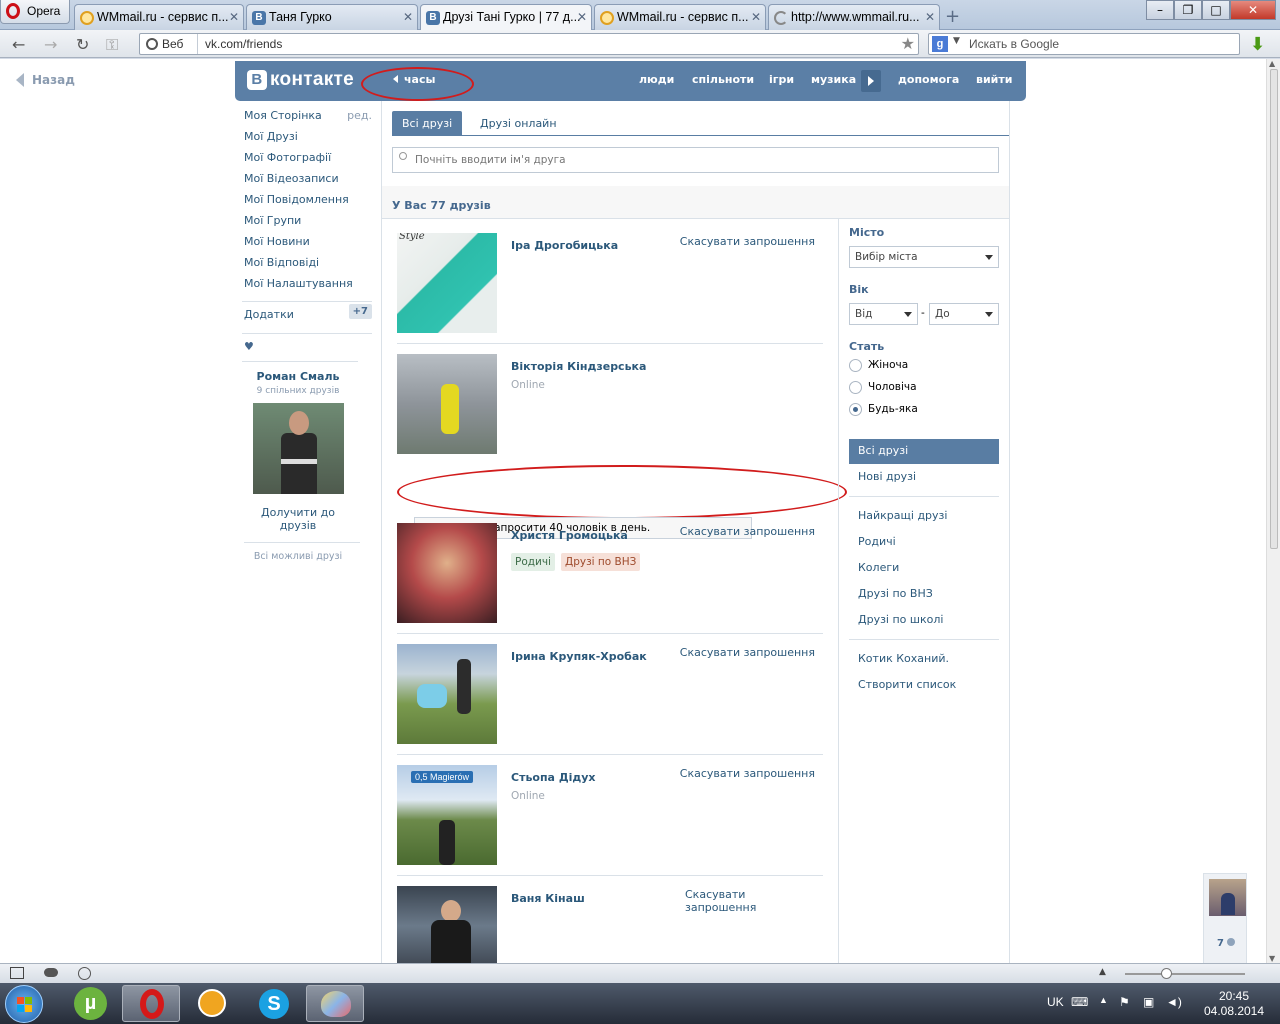  What do you see at coordinates (1014, 44) in the screenshot?
I see `search-placeholder: Искать в Google` at bounding box center [1014, 44].